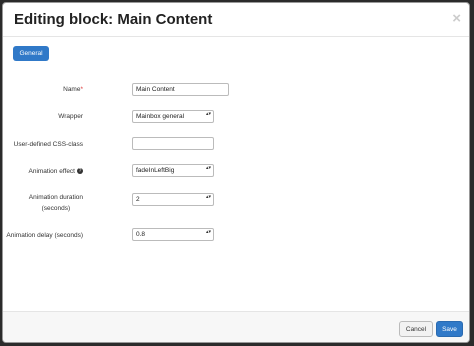  Describe the element at coordinates (236, 326) in the screenshot. I see `dialog-footer: Cancel Save` at that location.